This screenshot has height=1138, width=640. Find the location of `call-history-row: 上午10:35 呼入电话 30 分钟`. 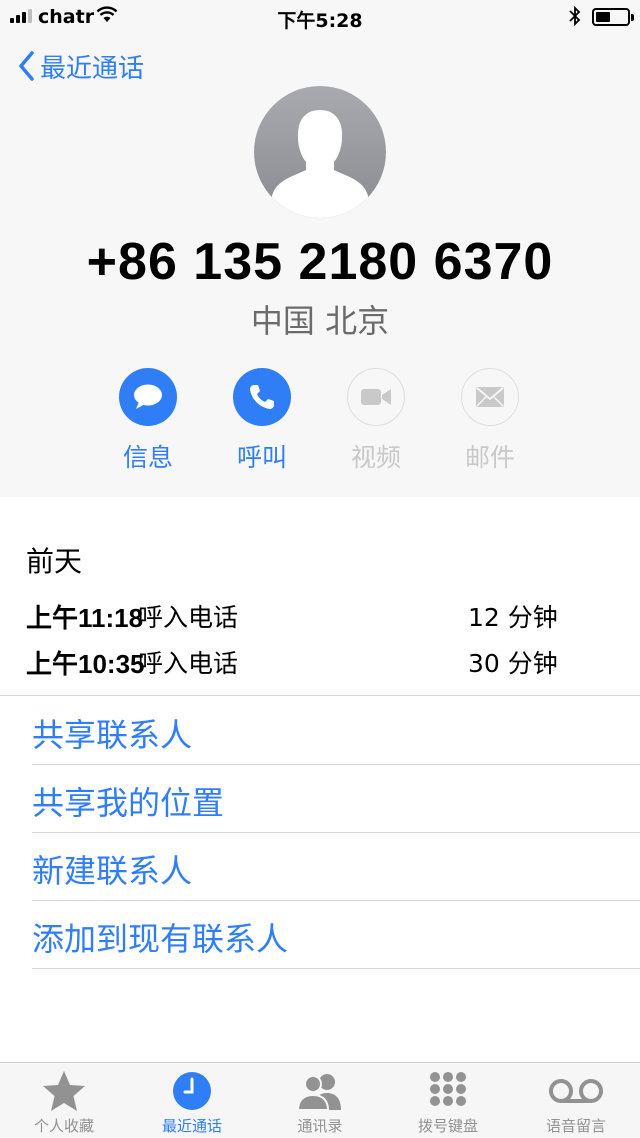

call-history-row: 上午10:35 呼入电话 30 分钟 is located at coordinates (316, 664).